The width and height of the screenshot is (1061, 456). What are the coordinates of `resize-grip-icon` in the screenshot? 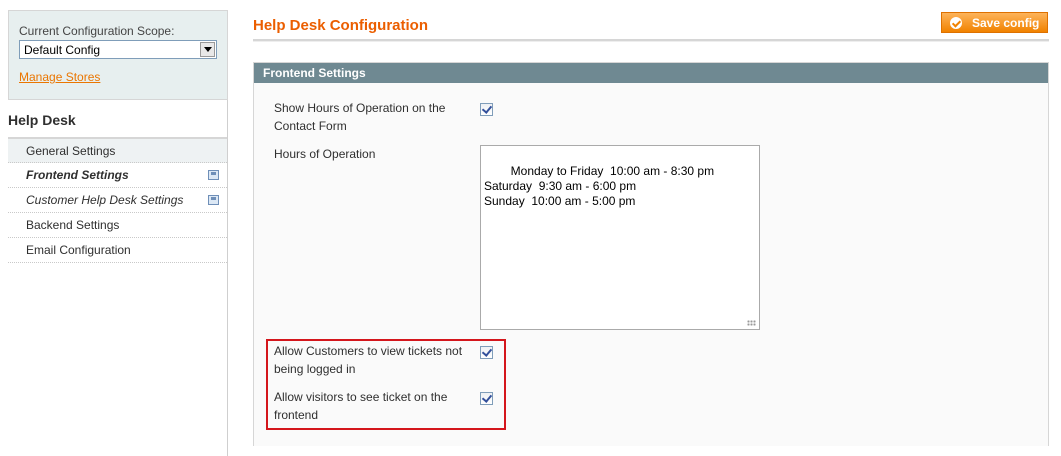 It's located at (751, 321).